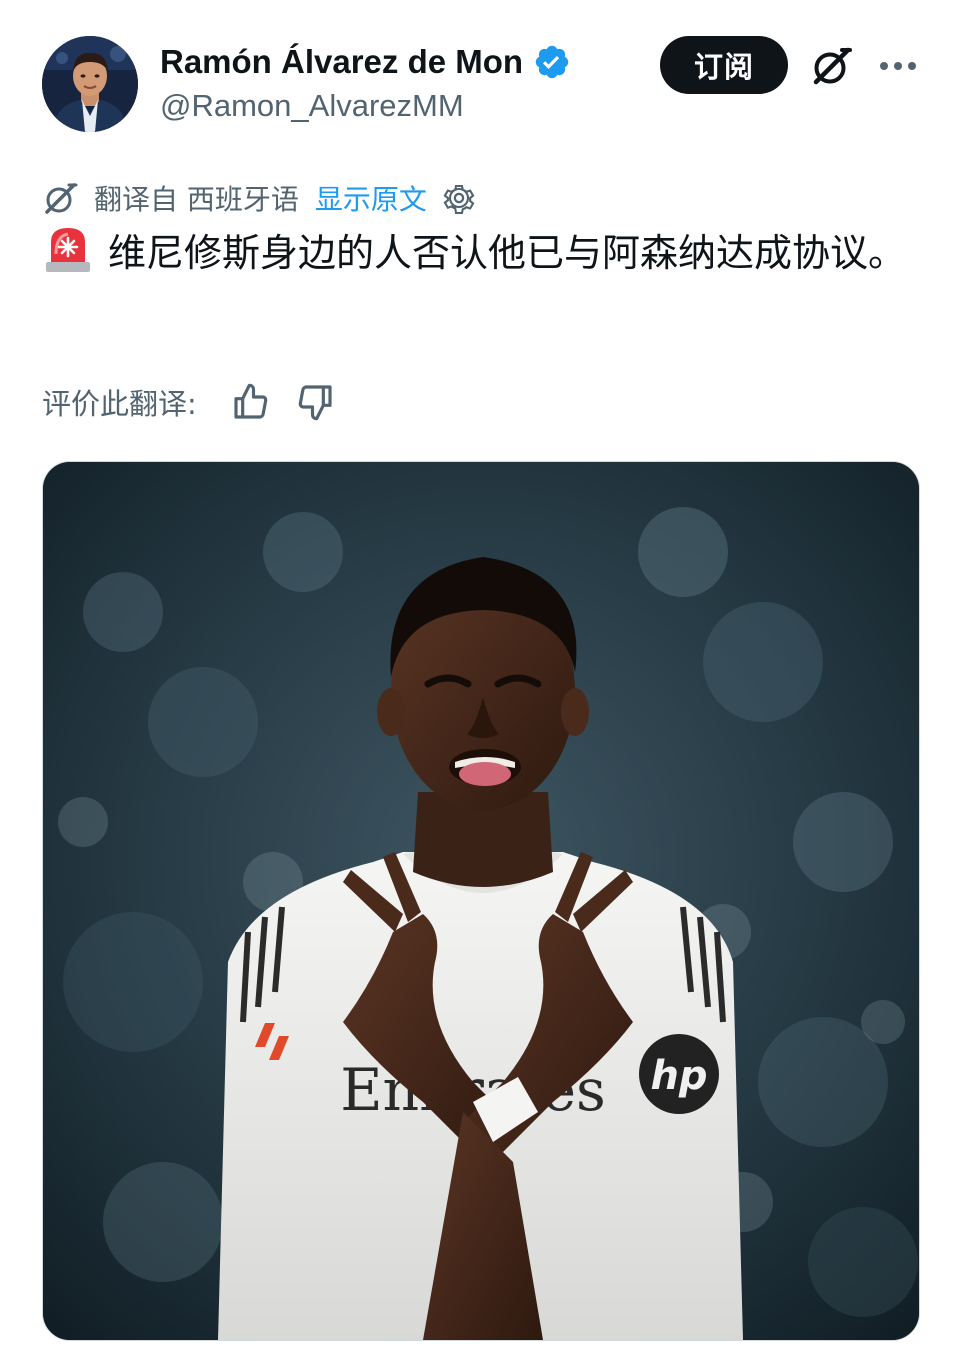 The image size is (960, 1352). What do you see at coordinates (315, 402) in the screenshot?
I see `thumbs-down-icon` at bounding box center [315, 402].